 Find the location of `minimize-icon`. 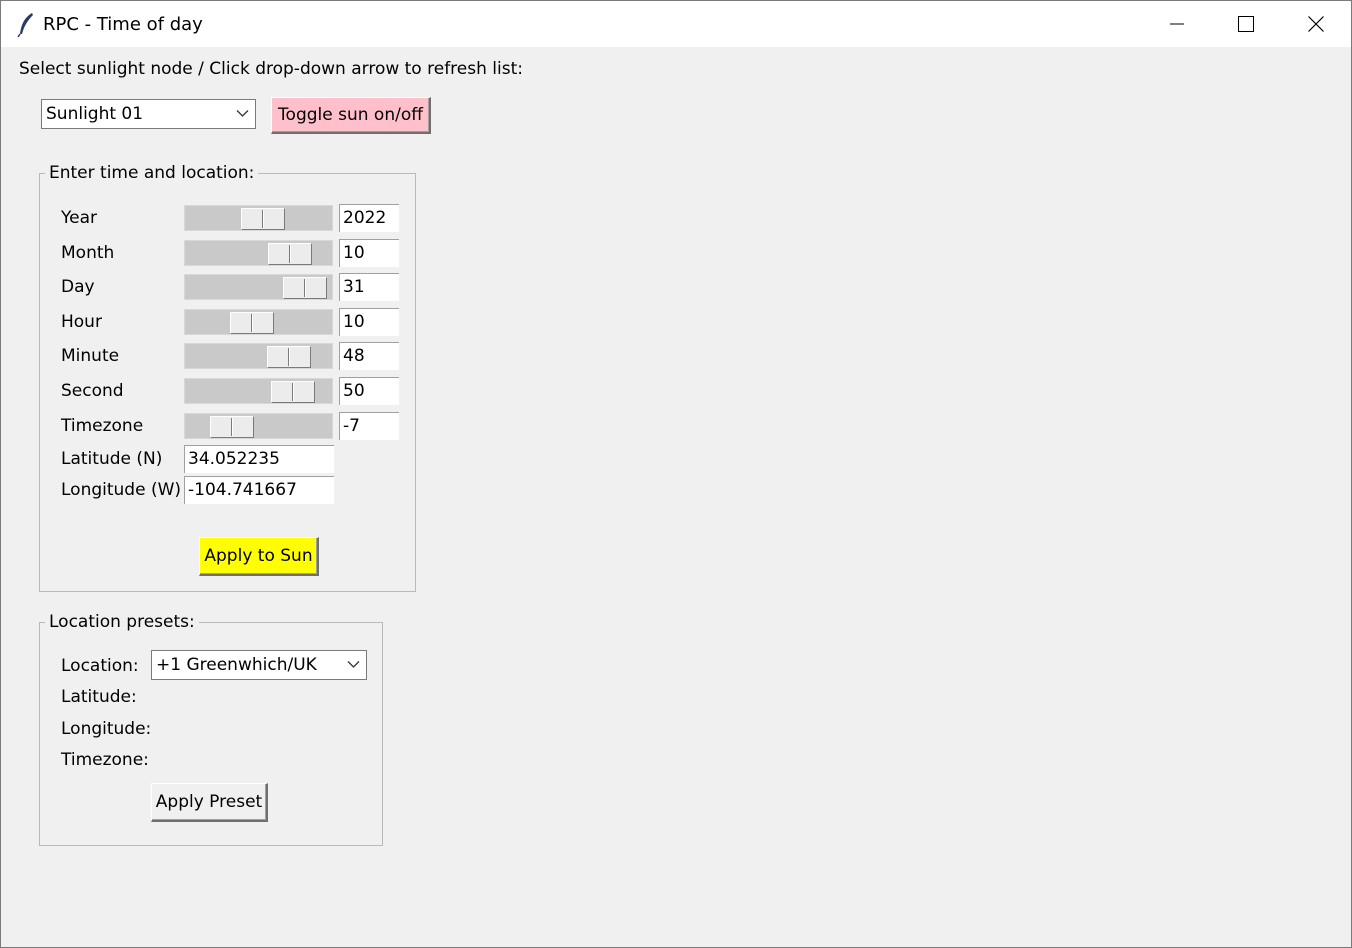

minimize-icon is located at coordinates (1177, 24).